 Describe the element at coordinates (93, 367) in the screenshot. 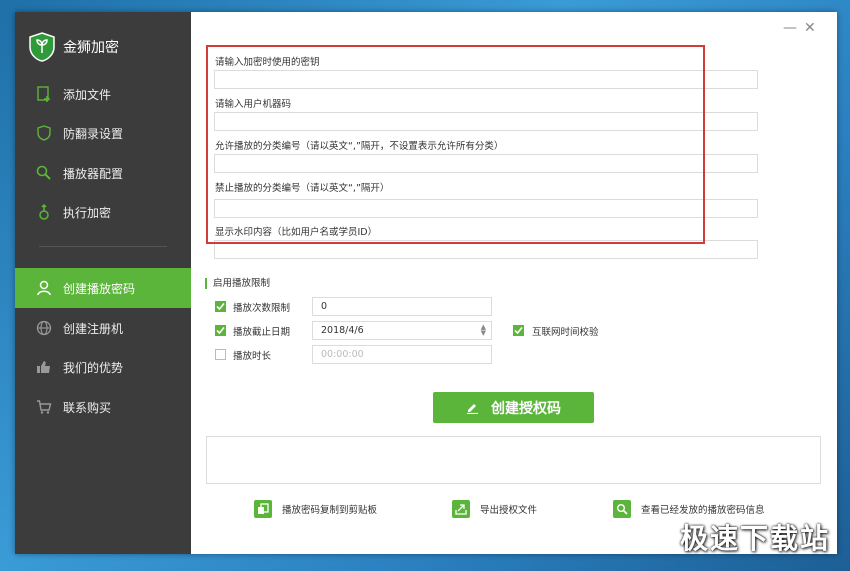

I see `sidebar-item-label: 我们的优势` at that location.